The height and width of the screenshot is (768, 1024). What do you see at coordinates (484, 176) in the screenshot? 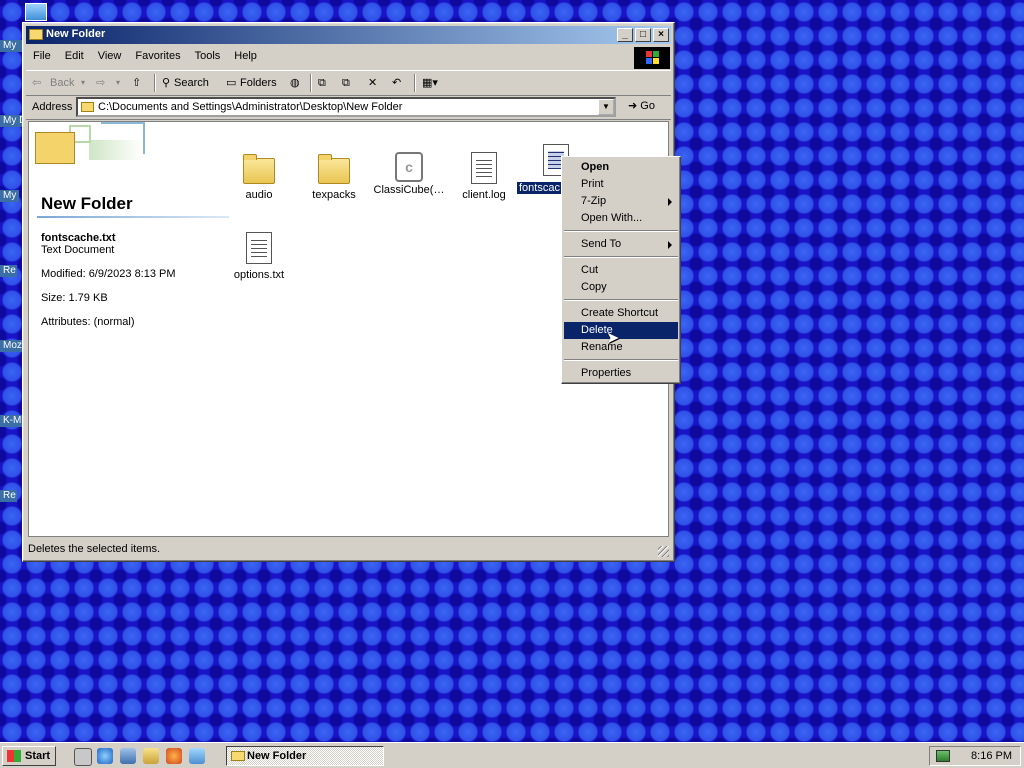
I see `file-item: client.log` at bounding box center [484, 176].